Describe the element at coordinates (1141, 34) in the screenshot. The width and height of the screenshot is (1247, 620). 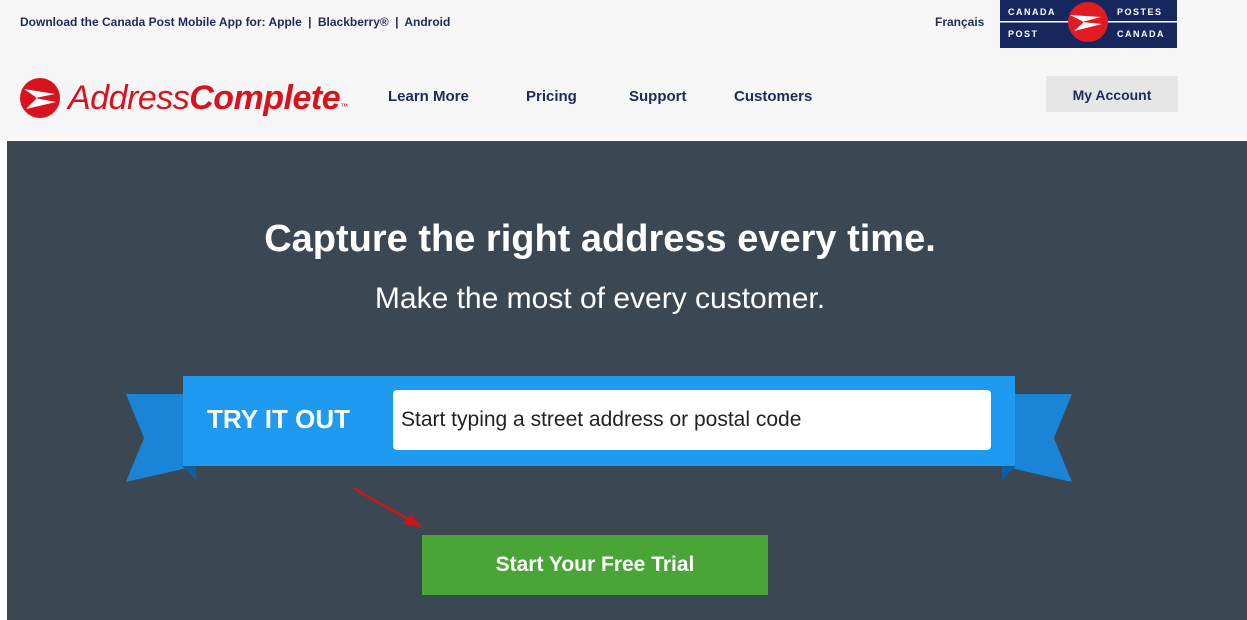
I see `logo-line2-right: CANADA` at that location.